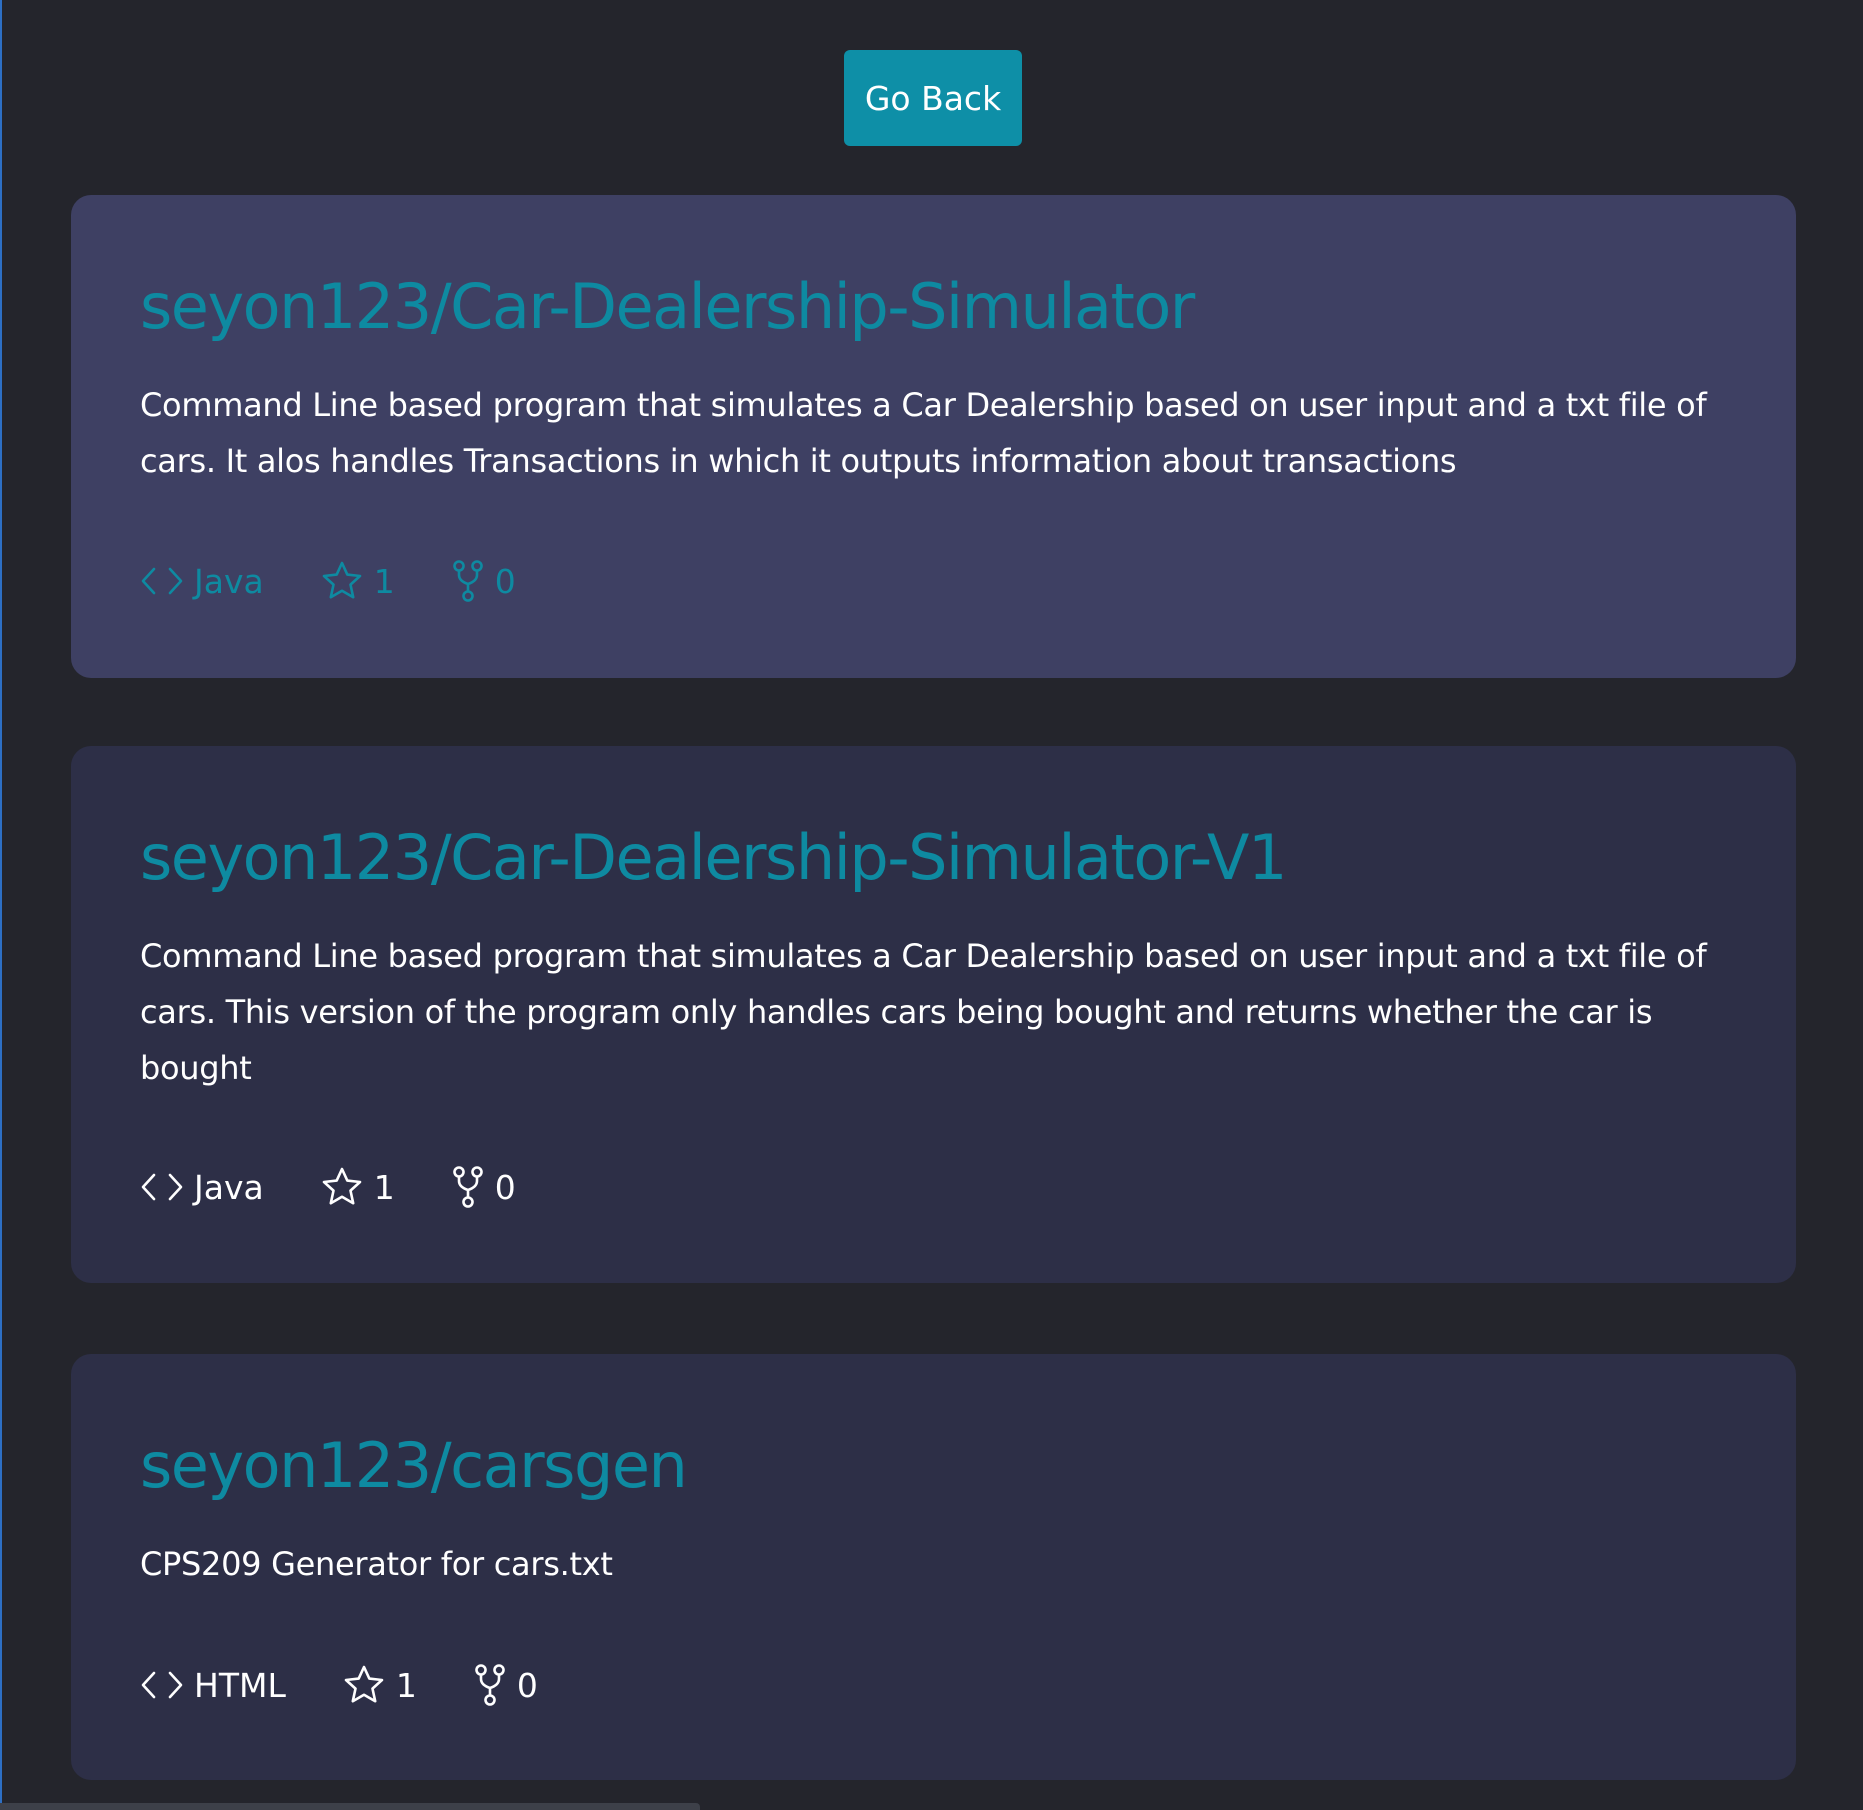 Image resolution: width=1863 pixels, height=1810 pixels. Describe the element at coordinates (933, 1466) in the screenshot. I see `repo-title: seyon123/carsgen` at that location.